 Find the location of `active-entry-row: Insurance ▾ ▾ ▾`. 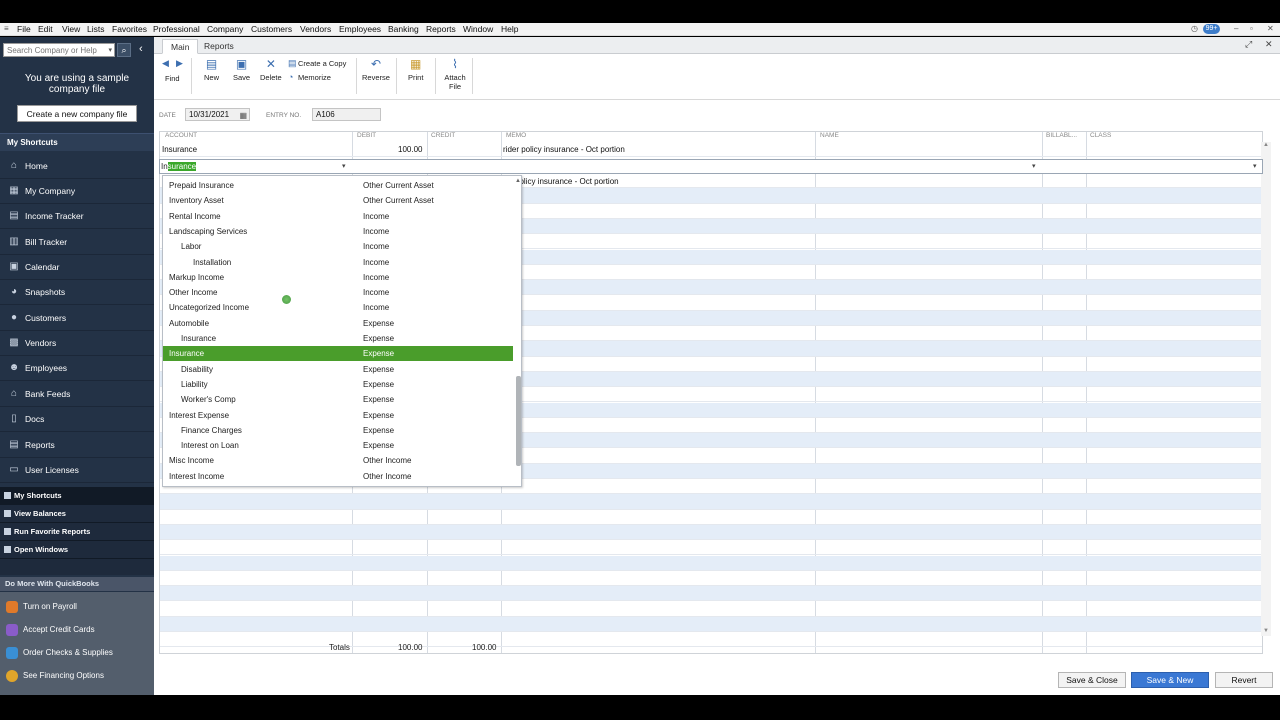

active-entry-row: Insurance ▾ ▾ ▾ is located at coordinates (711, 166).